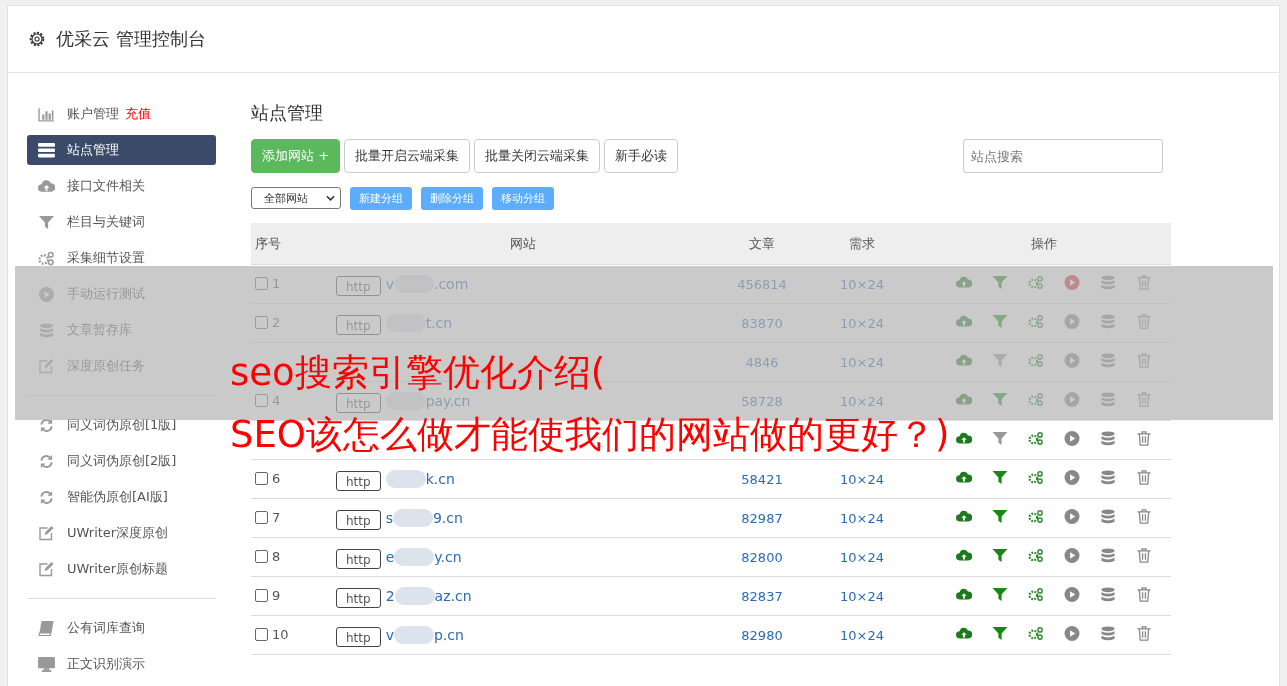 The width and height of the screenshot is (1287, 686). Describe the element at coordinates (46, 569) in the screenshot. I see `edit-icon` at that location.